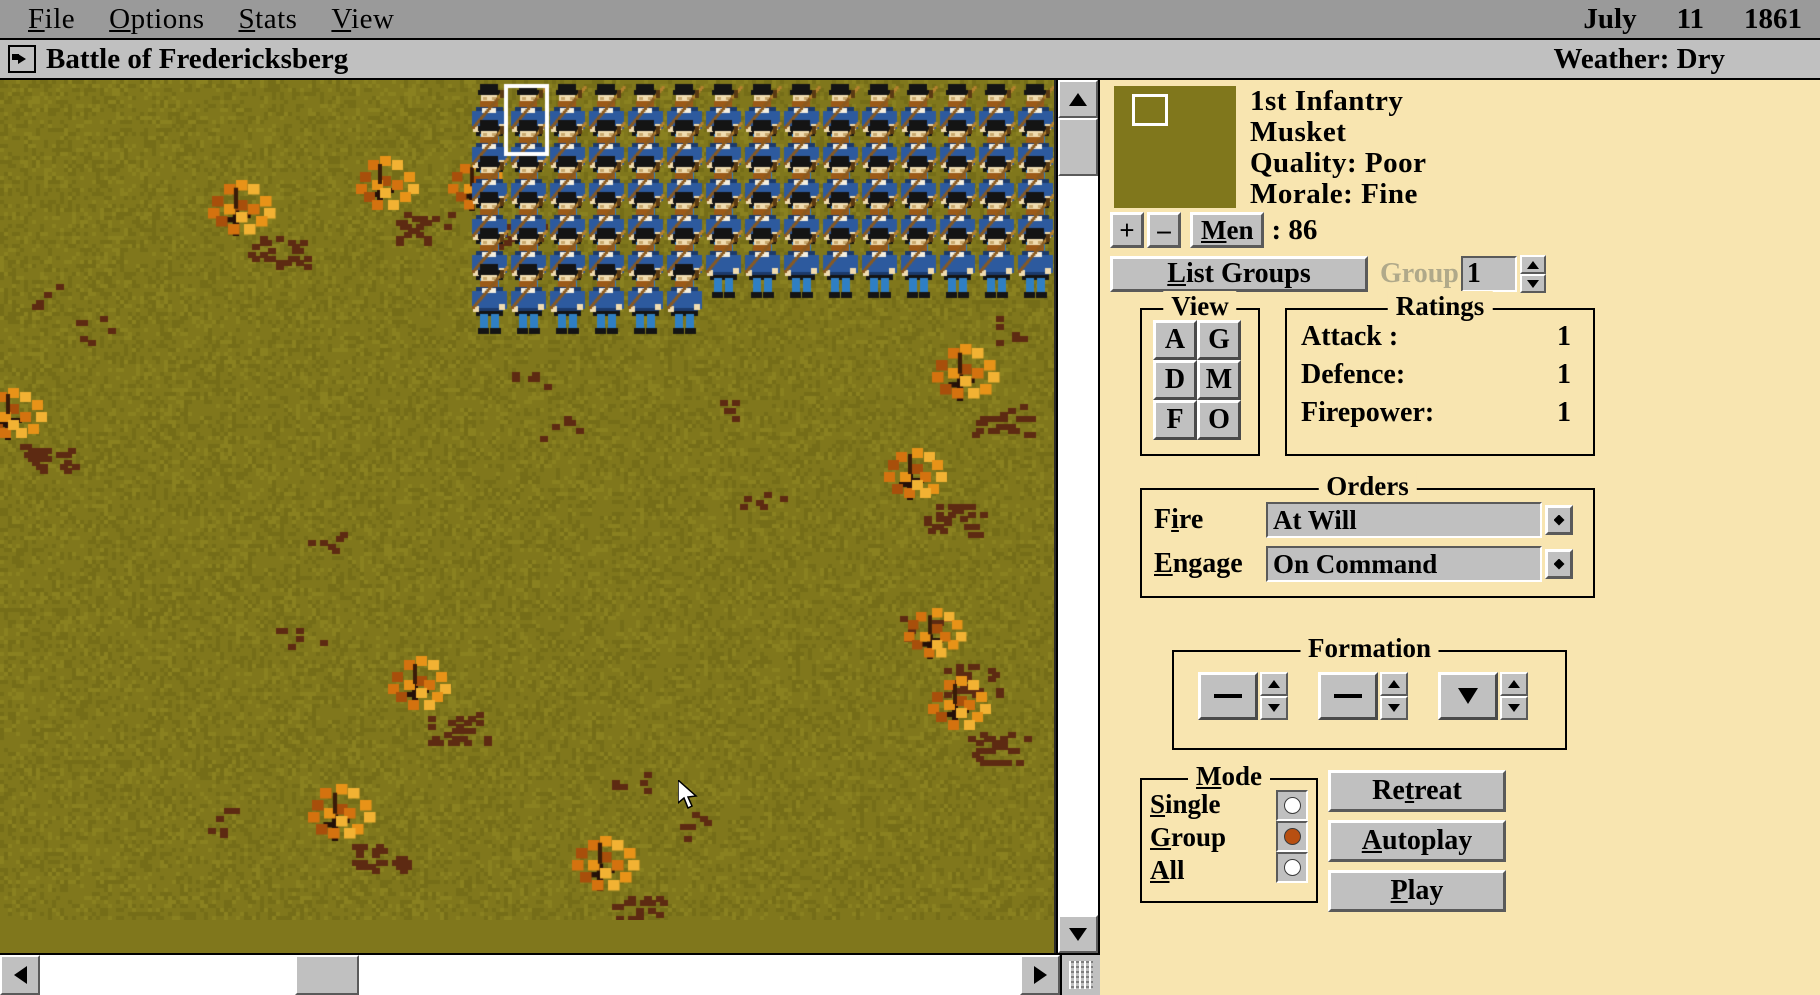  What do you see at coordinates (1078, 934) in the screenshot?
I see `scroll-down-button` at bounding box center [1078, 934].